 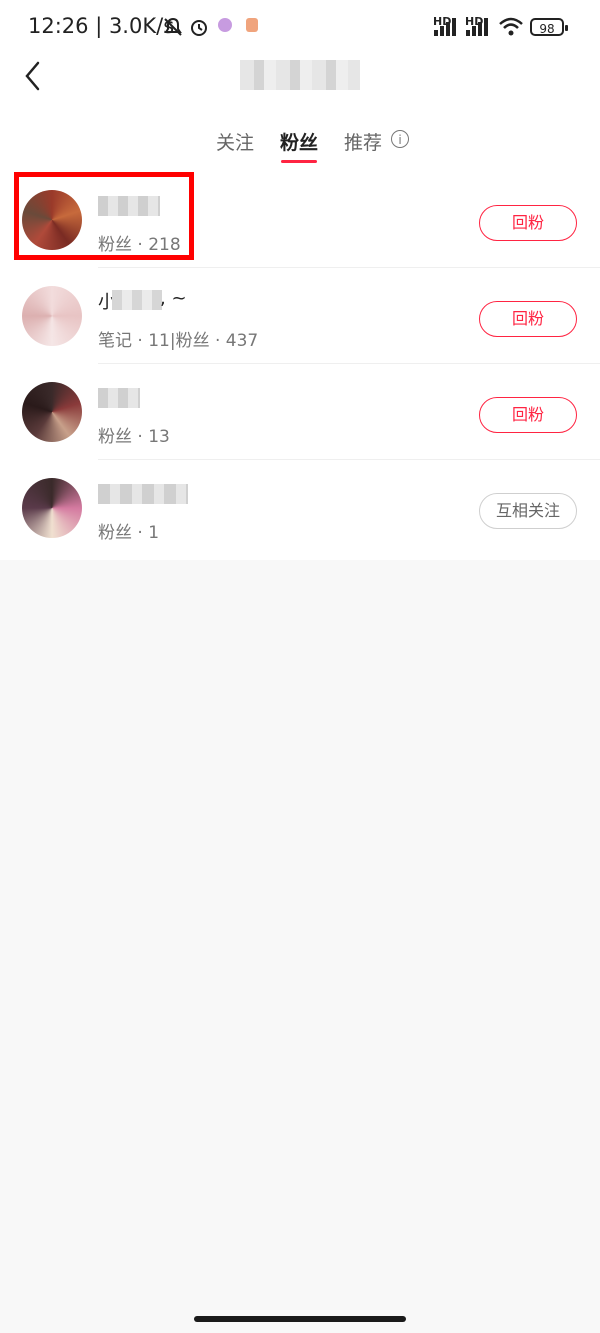 I want to click on follower-count: 粉丝 · 1, so click(x=129, y=533).